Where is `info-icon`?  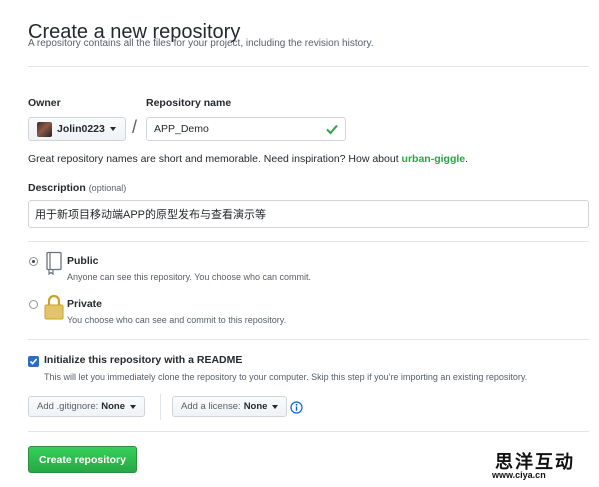 info-icon is located at coordinates (296, 407).